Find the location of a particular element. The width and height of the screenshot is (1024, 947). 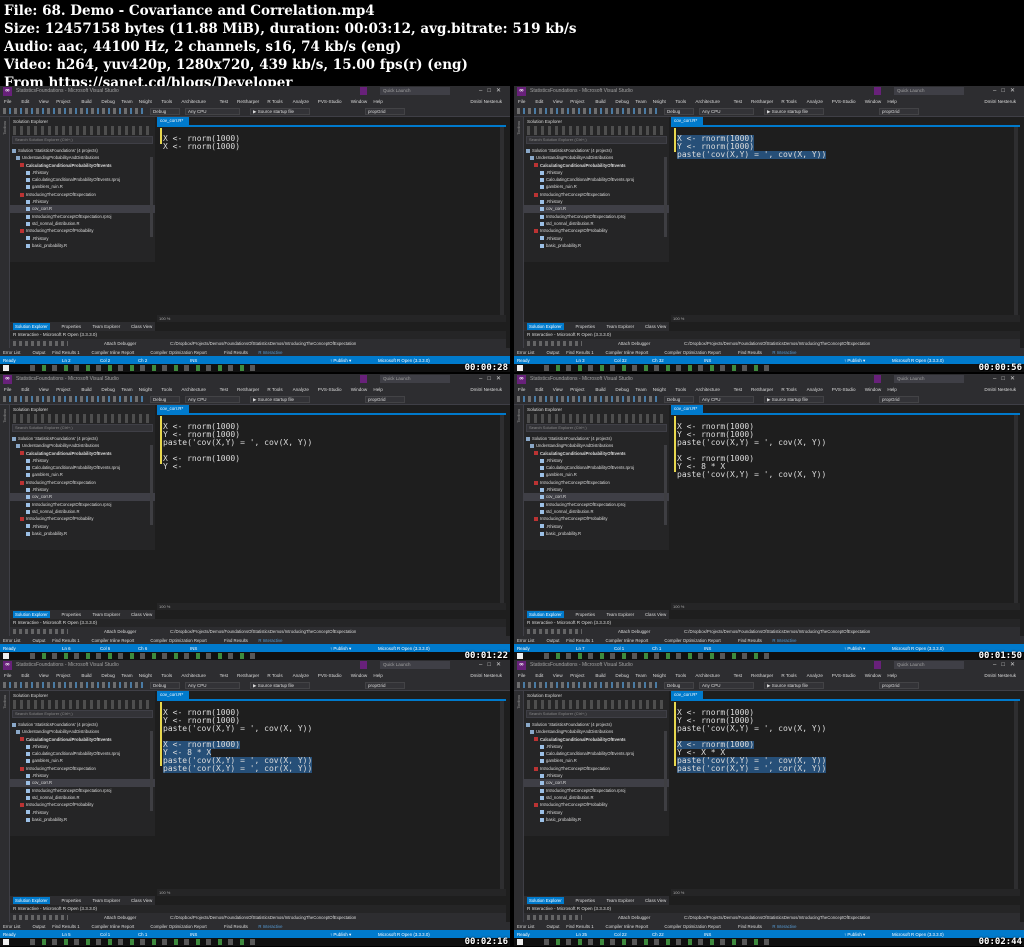

code-line: paste('cor(X,Y) = ', cor(X, Y)) is located at coordinates (238, 769).